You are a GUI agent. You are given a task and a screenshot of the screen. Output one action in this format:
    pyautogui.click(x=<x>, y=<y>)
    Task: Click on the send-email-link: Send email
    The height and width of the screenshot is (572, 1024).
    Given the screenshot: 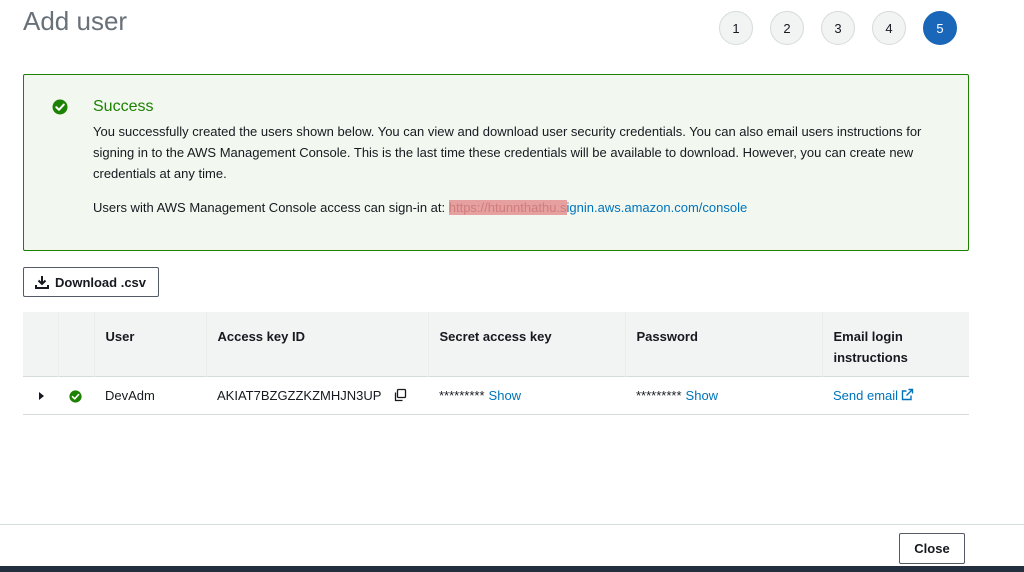 What is the action you would take?
    pyautogui.click(x=873, y=395)
    